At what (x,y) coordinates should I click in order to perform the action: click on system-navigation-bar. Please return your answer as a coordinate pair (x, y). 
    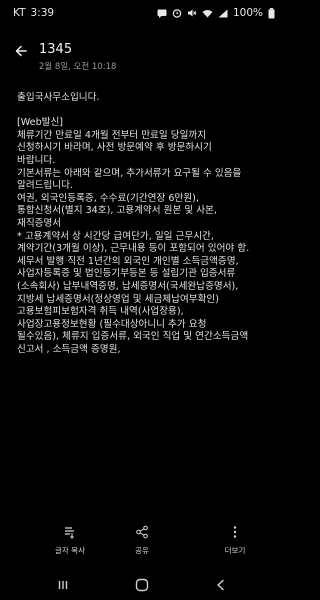
    Looking at the image, I should click on (142, 585).